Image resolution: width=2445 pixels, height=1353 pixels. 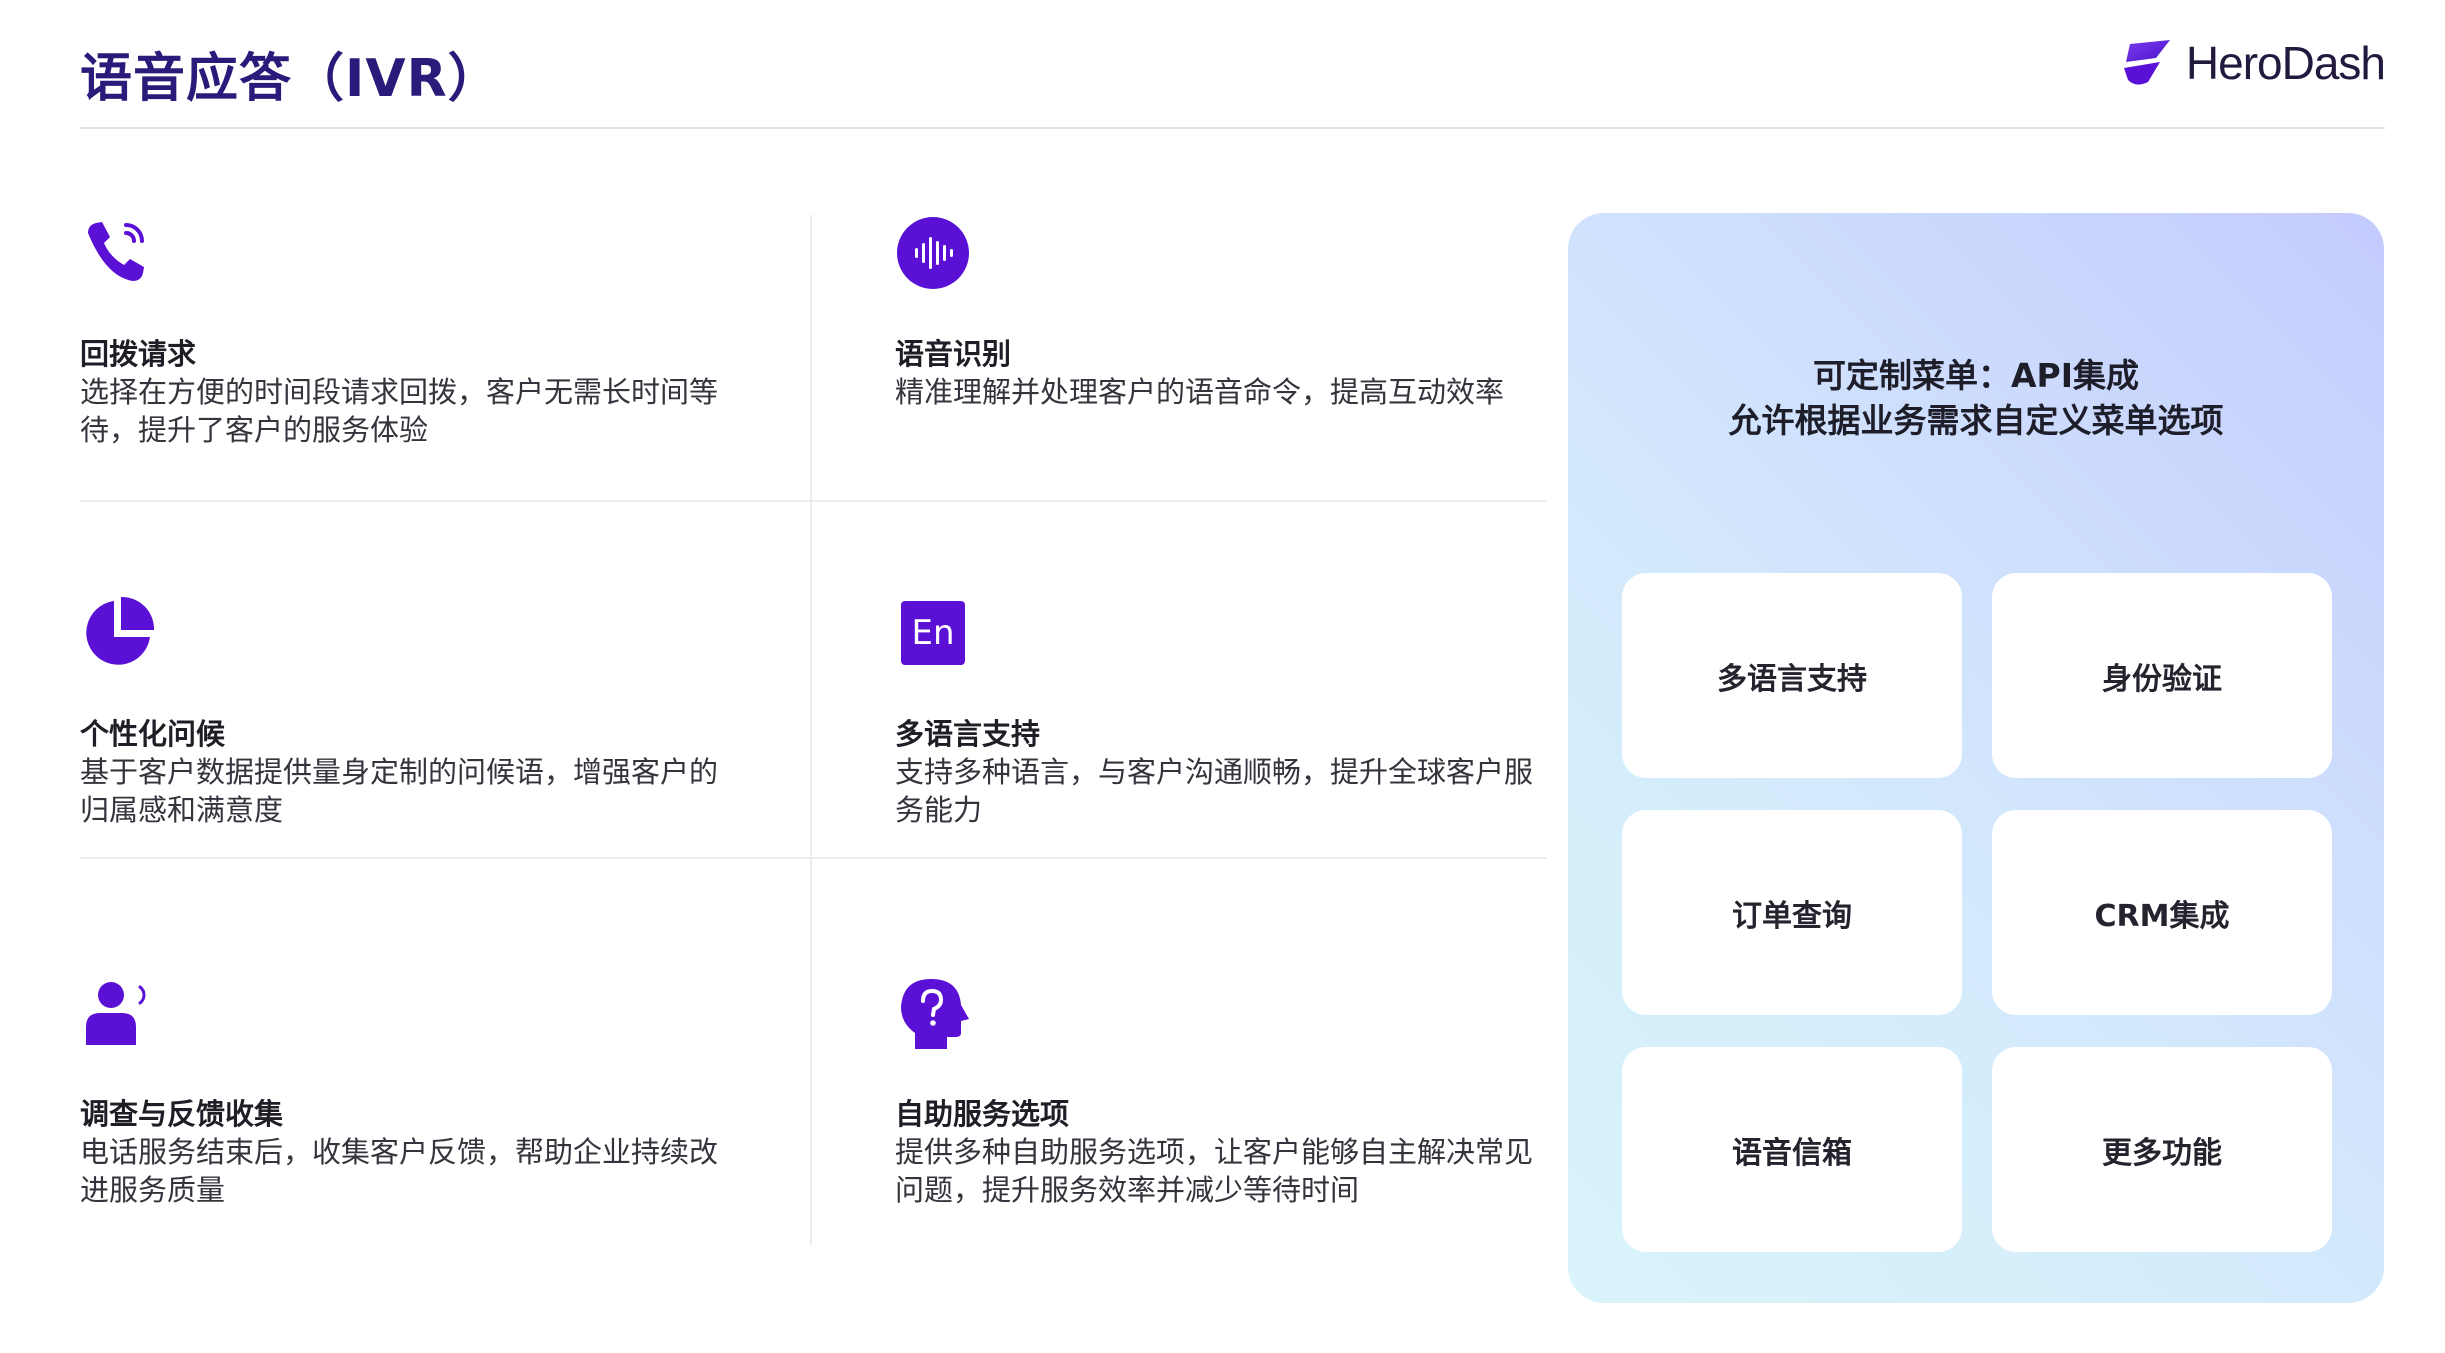 I want to click on language-en-icon: En, so click(x=933, y=633).